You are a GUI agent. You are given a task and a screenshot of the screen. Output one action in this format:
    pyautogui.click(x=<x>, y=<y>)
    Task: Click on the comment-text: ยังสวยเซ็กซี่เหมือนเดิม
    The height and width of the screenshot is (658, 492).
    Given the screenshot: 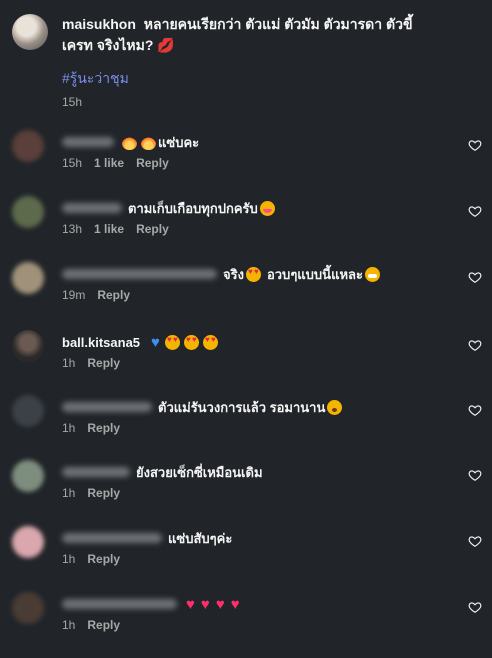 What is the action you would take?
    pyautogui.click(x=199, y=472)
    